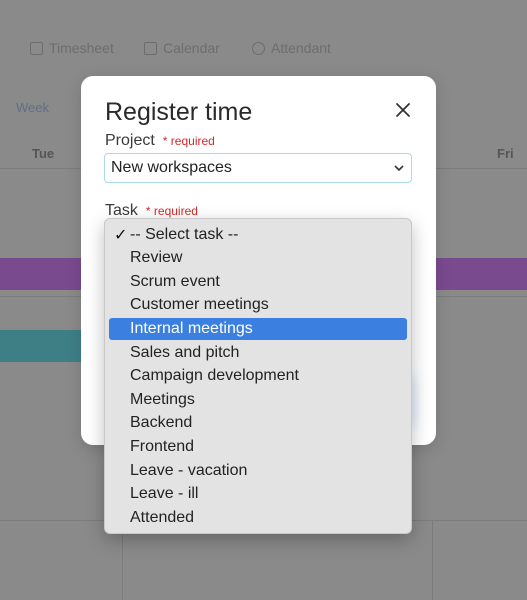  What do you see at coordinates (160, 141) in the screenshot?
I see `project-field-label: Project * required` at bounding box center [160, 141].